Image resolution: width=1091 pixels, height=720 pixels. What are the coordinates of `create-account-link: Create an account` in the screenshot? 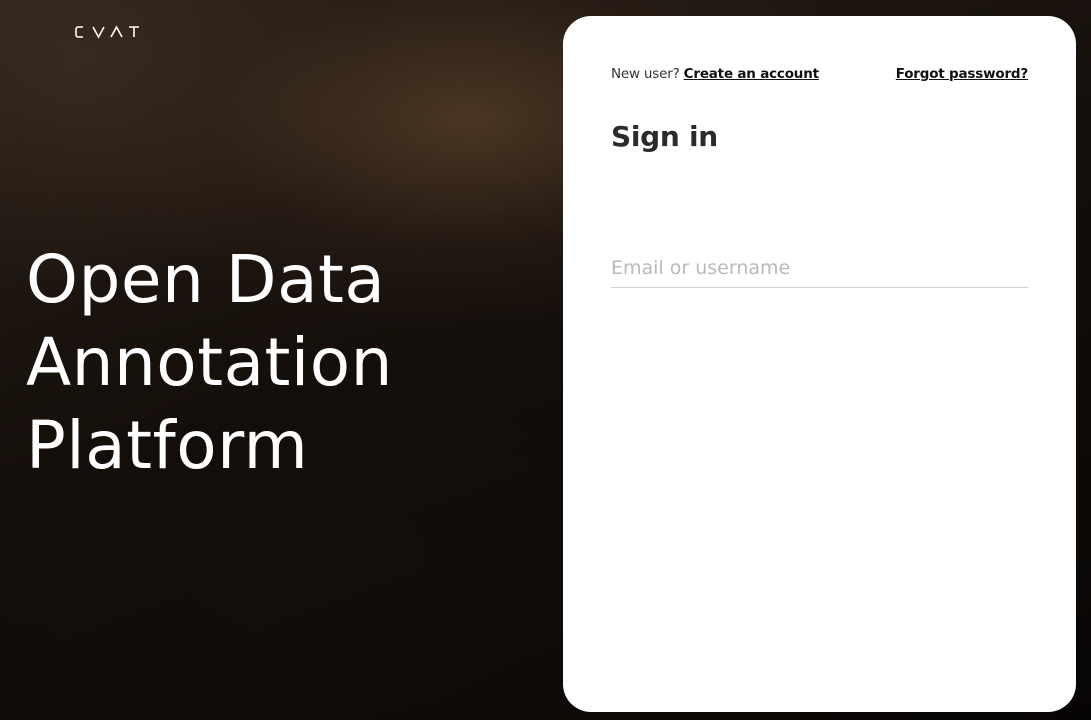 It's located at (751, 74).